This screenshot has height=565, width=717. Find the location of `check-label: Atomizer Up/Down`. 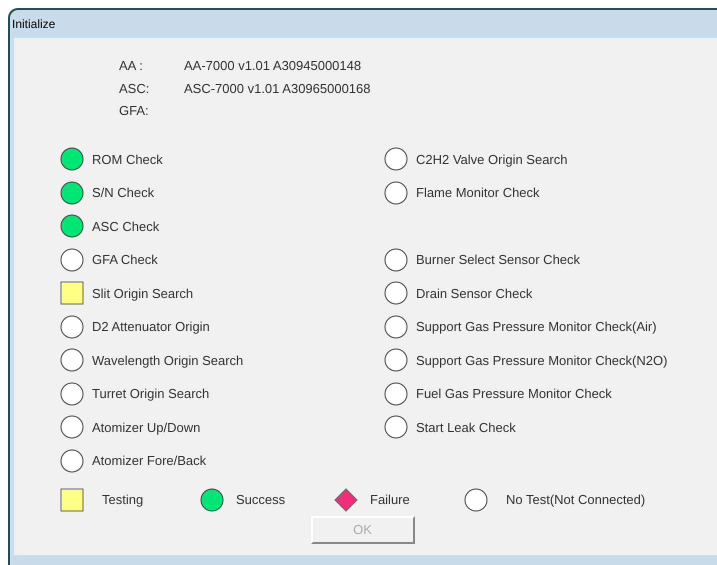

check-label: Atomizer Up/Down is located at coordinates (146, 427).